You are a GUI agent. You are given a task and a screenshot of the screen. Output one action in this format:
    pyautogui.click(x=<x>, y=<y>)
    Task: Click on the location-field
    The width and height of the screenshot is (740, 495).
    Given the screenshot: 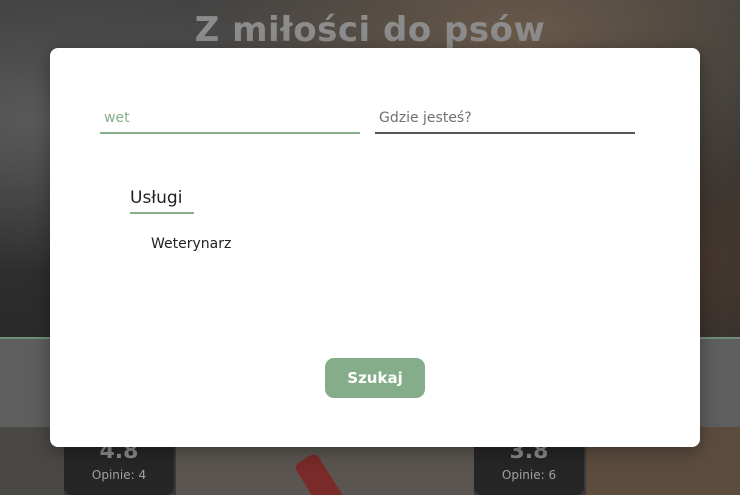 What is the action you would take?
    pyautogui.click(x=505, y=119)
    